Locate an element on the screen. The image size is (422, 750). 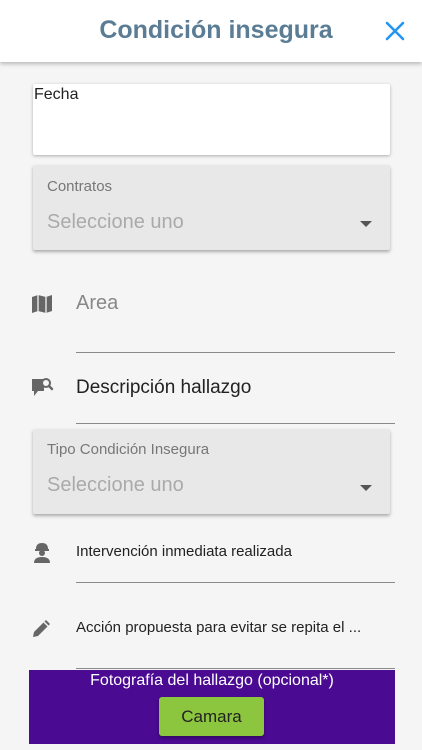
app-header: Condición insegura is located at coordinates (211, 31).